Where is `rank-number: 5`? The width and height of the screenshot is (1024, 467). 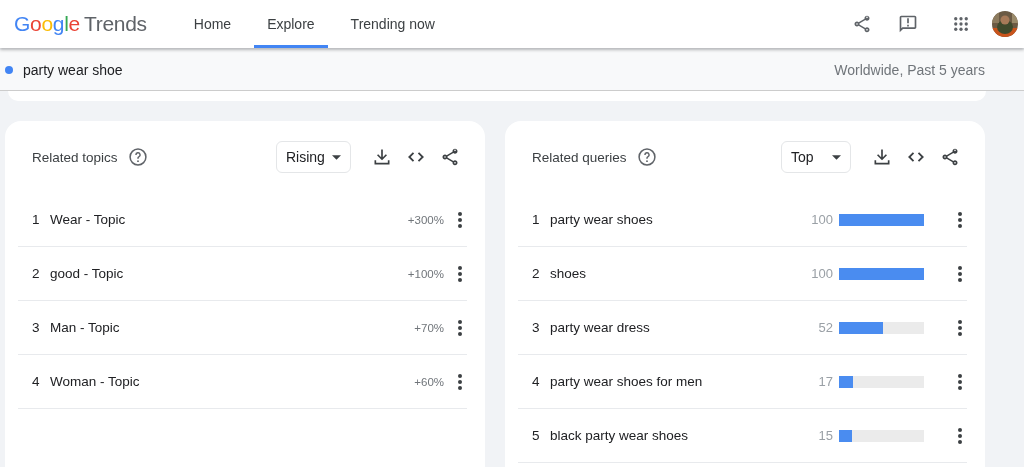 rank-number: 5 is located at coordinates (536, 435).